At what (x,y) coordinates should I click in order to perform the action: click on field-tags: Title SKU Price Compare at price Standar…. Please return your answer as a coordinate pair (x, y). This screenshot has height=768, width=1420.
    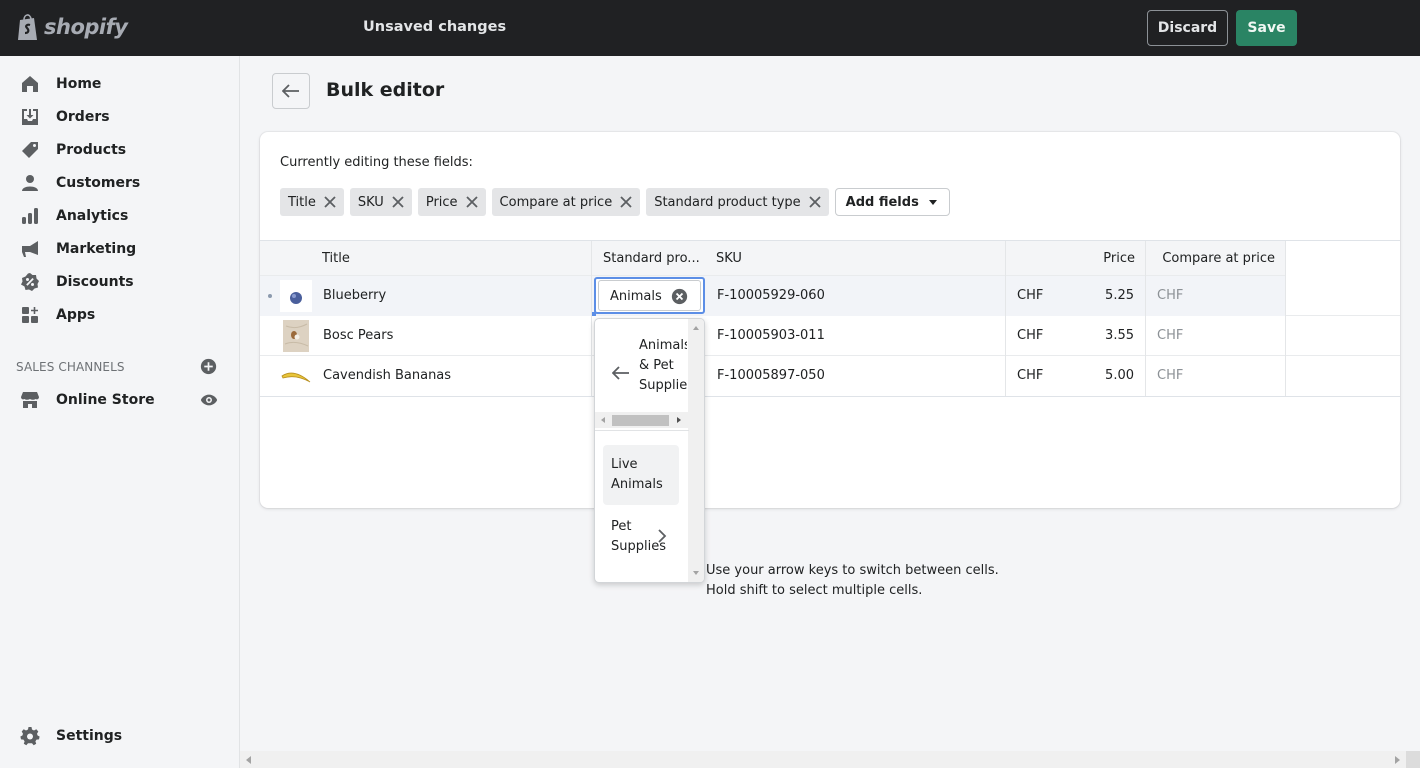
    Looking at the image, I should click on (615, 202).